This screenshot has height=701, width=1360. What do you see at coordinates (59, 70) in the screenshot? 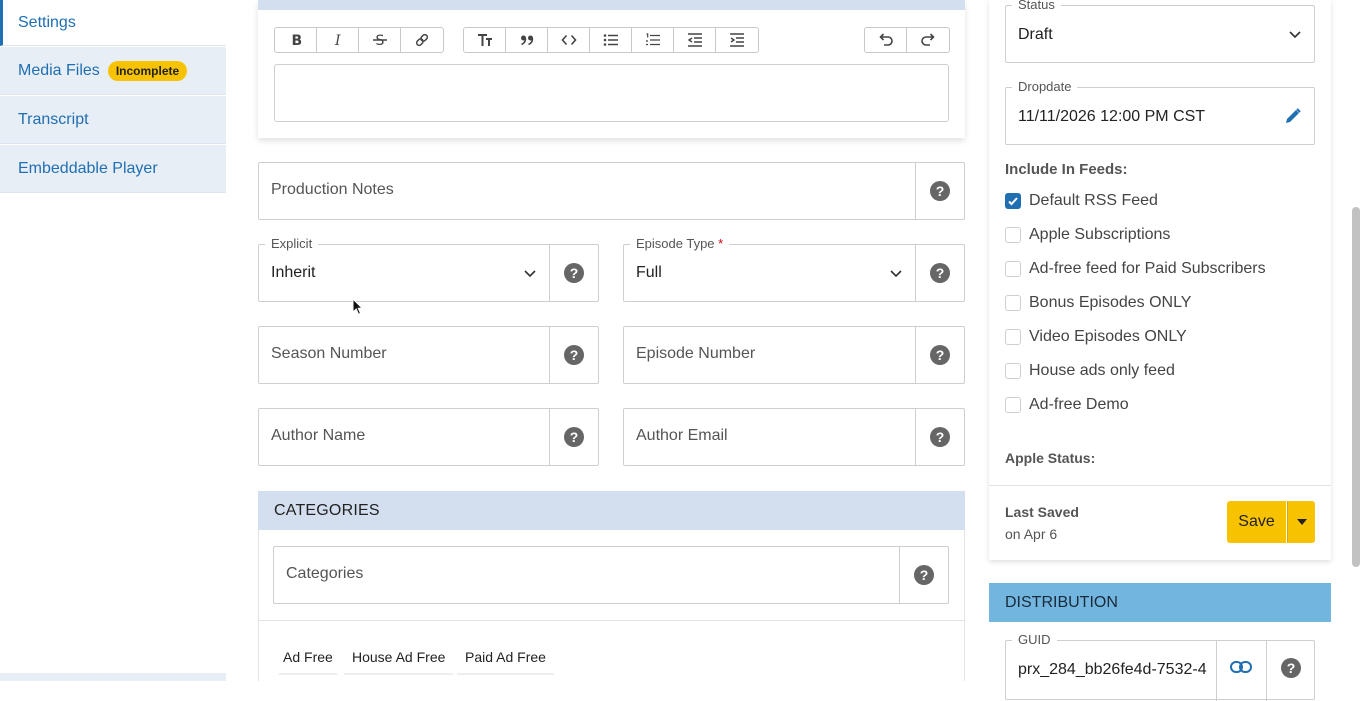
I see `sidebar-item-label: Media Files` at bounding box center [59, 70].